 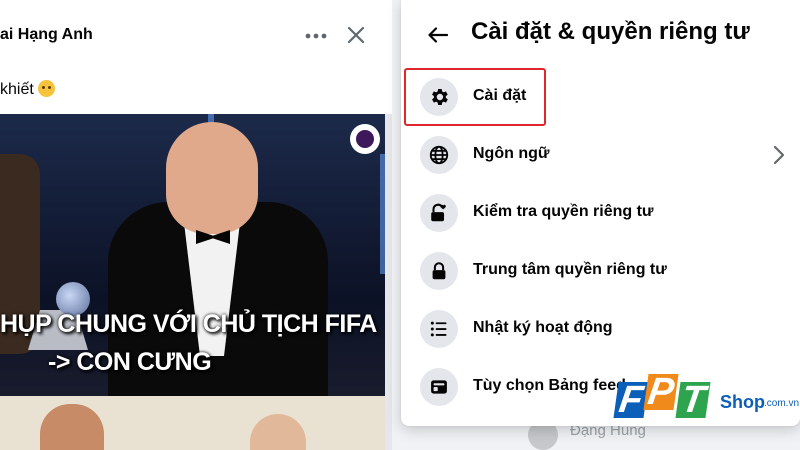 I want to click on menu-item-label: Trung tâm quyền riêng tư, so click(x=570, y=269).